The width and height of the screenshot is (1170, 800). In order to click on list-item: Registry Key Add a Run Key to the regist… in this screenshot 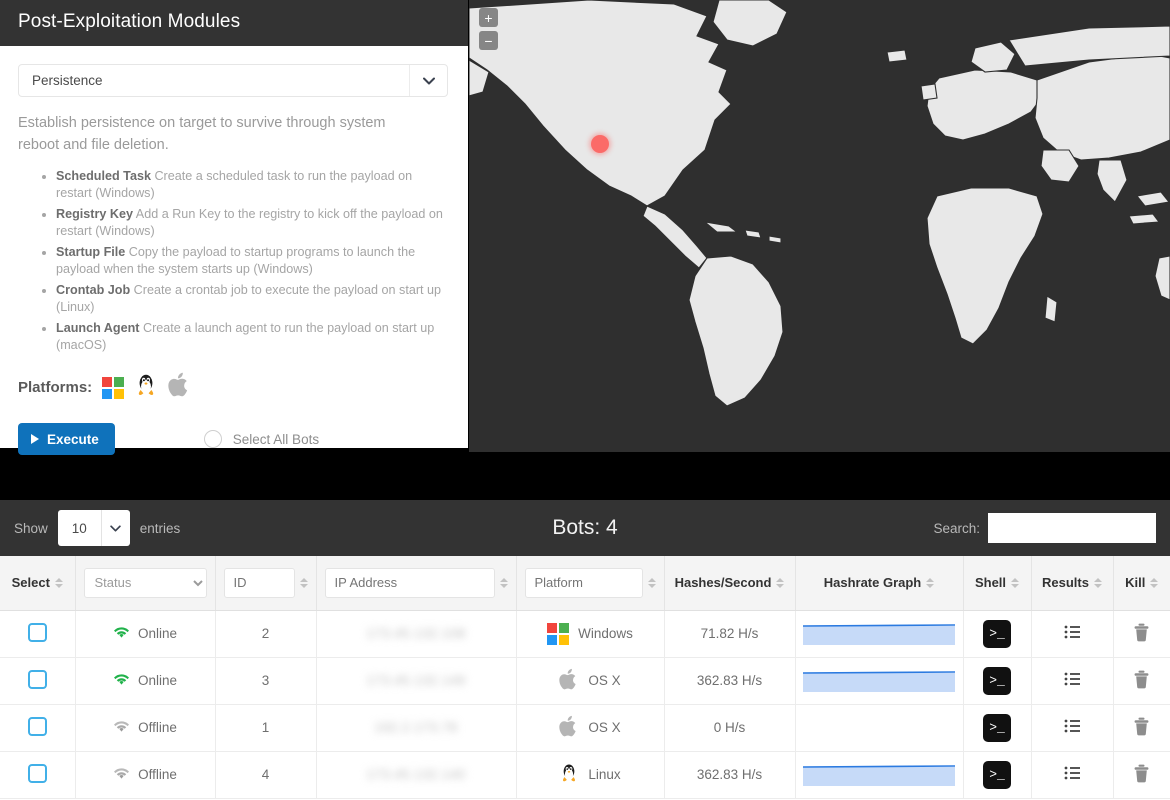, I will do `click(253, 223)`.